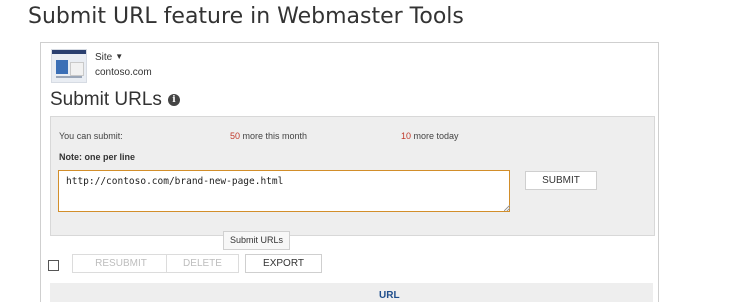  I want to click on quota-today: 10 more today, so click(430, 136).